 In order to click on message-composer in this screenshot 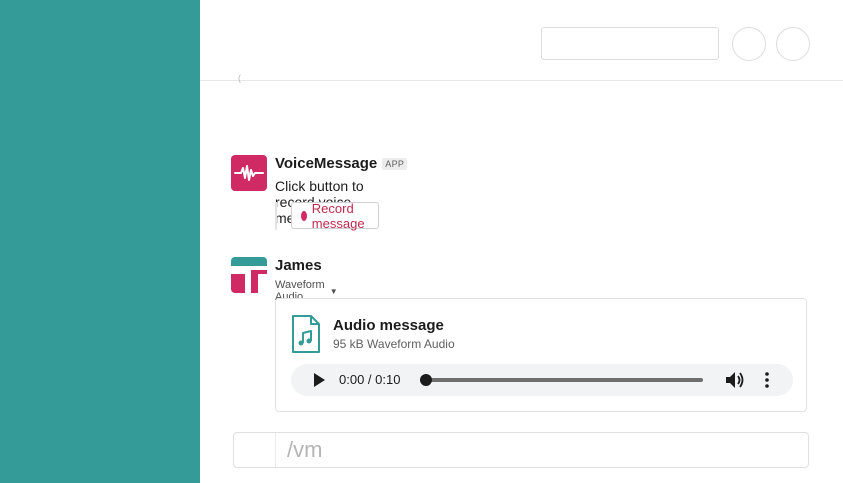, I will do `click(521, 450)`.